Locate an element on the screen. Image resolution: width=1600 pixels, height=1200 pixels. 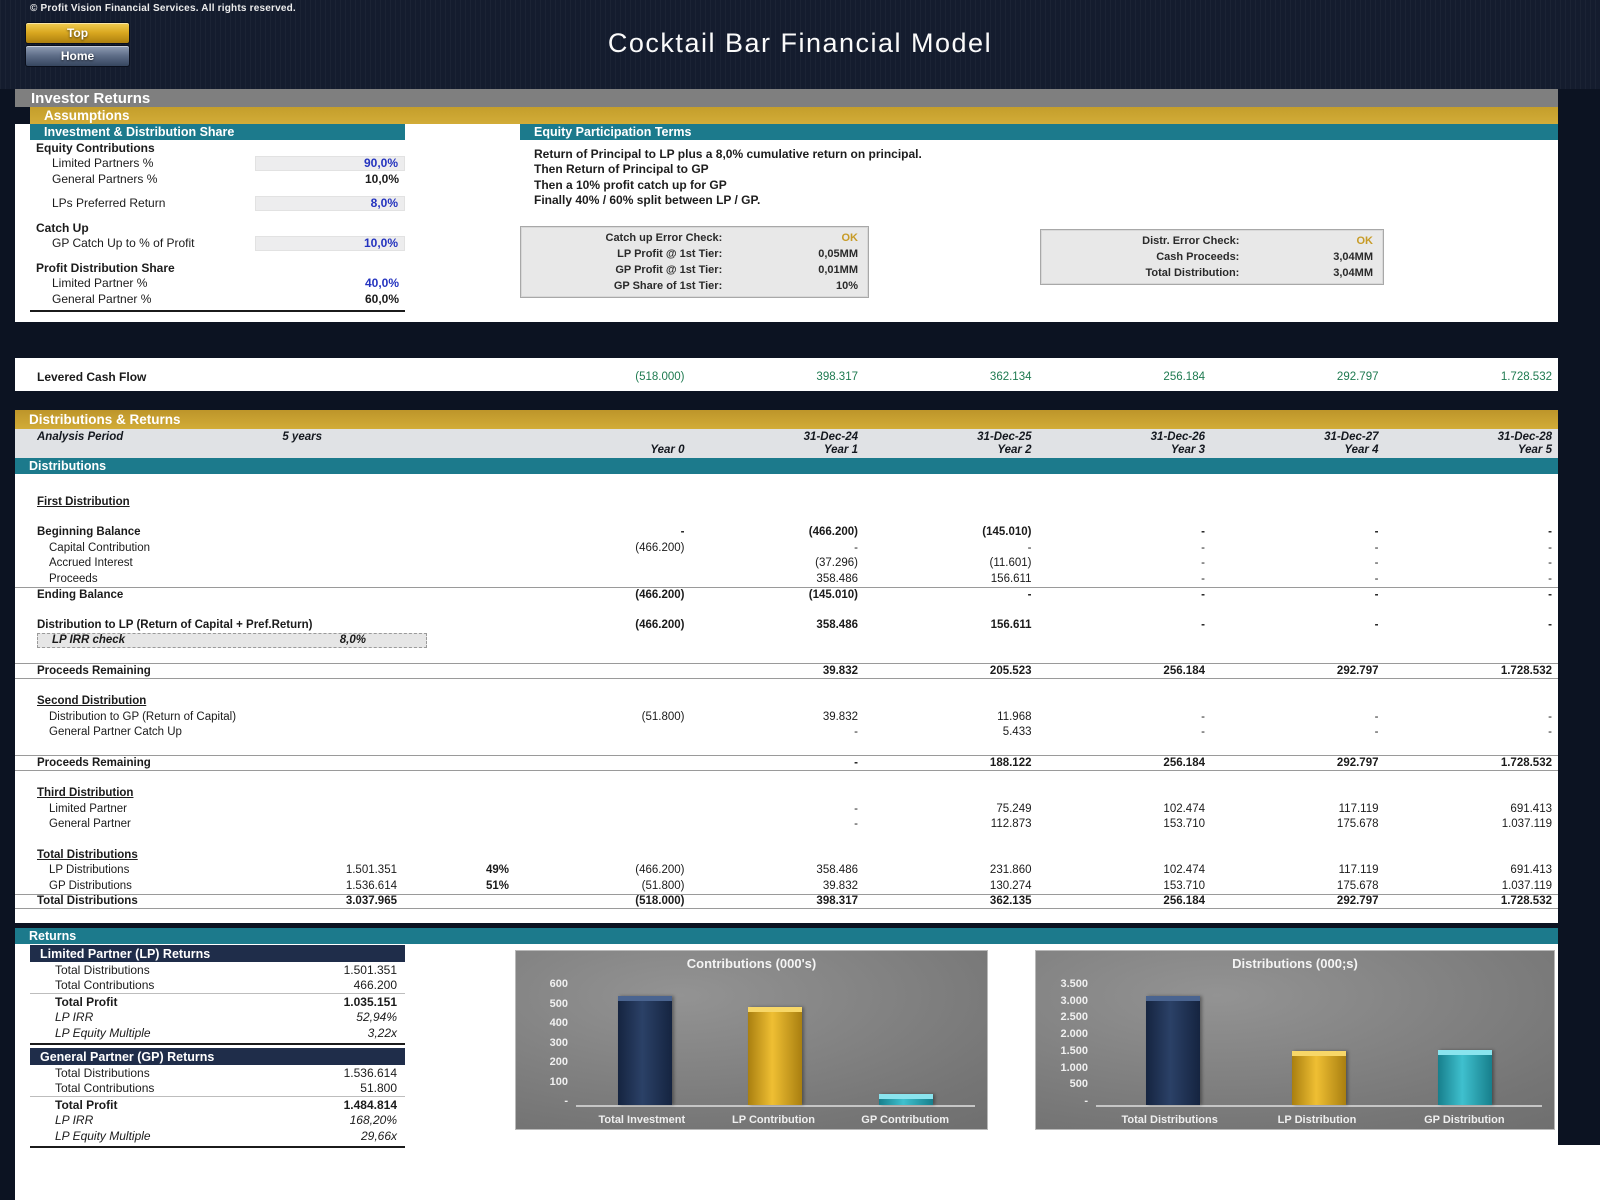
x-category-label: Total Investment is located at coordinates (642, 1120).